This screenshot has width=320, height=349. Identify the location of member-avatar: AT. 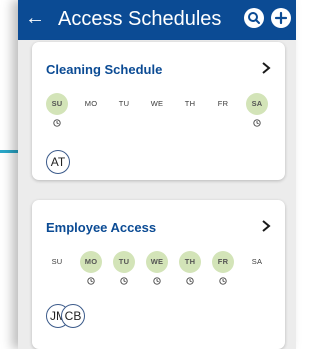
(58, 162).